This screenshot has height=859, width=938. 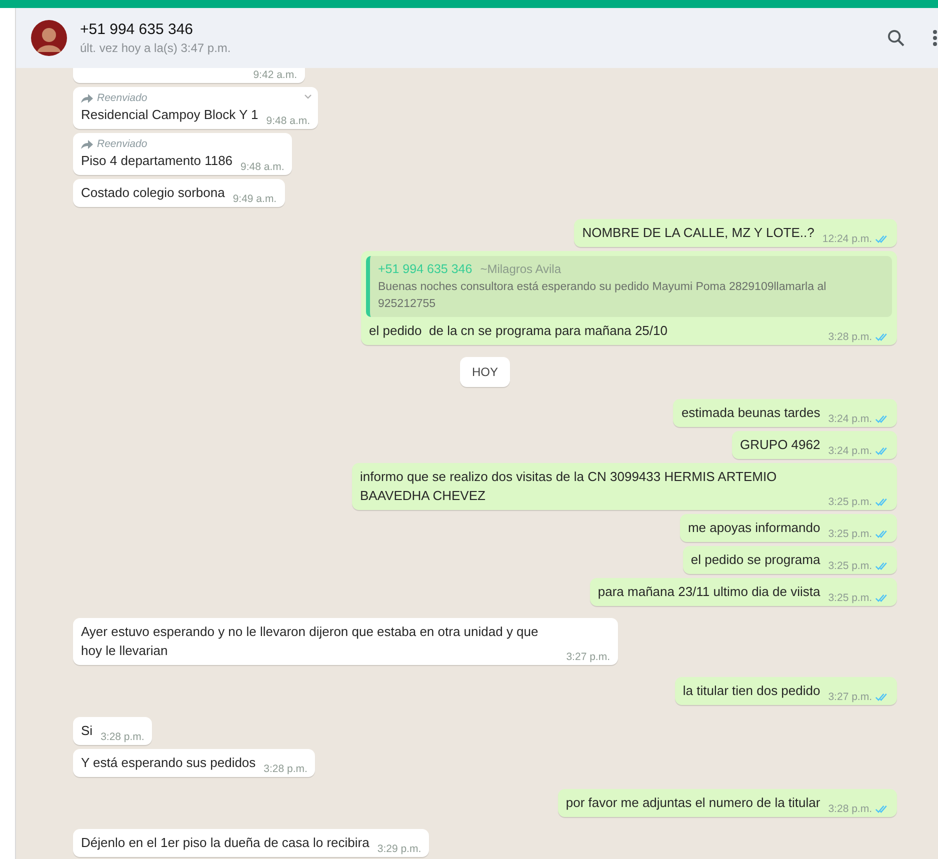 I want to click on quoted-message: +51 994 635 346 ~Milagros Avila Buenas noches consultora está esperando su pedido Mayumi Poma 2829109llamarla al 925212755, so click(x=629, y=286).